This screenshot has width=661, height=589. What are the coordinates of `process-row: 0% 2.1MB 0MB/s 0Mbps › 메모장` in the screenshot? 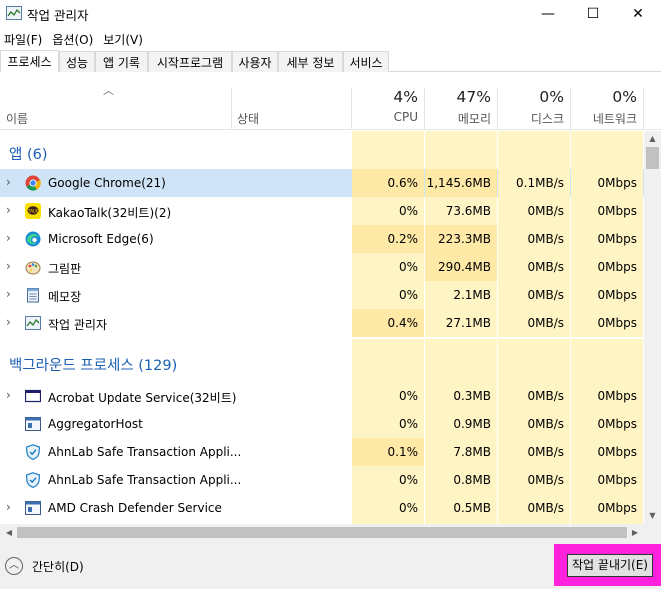 It's located at (322, 295).